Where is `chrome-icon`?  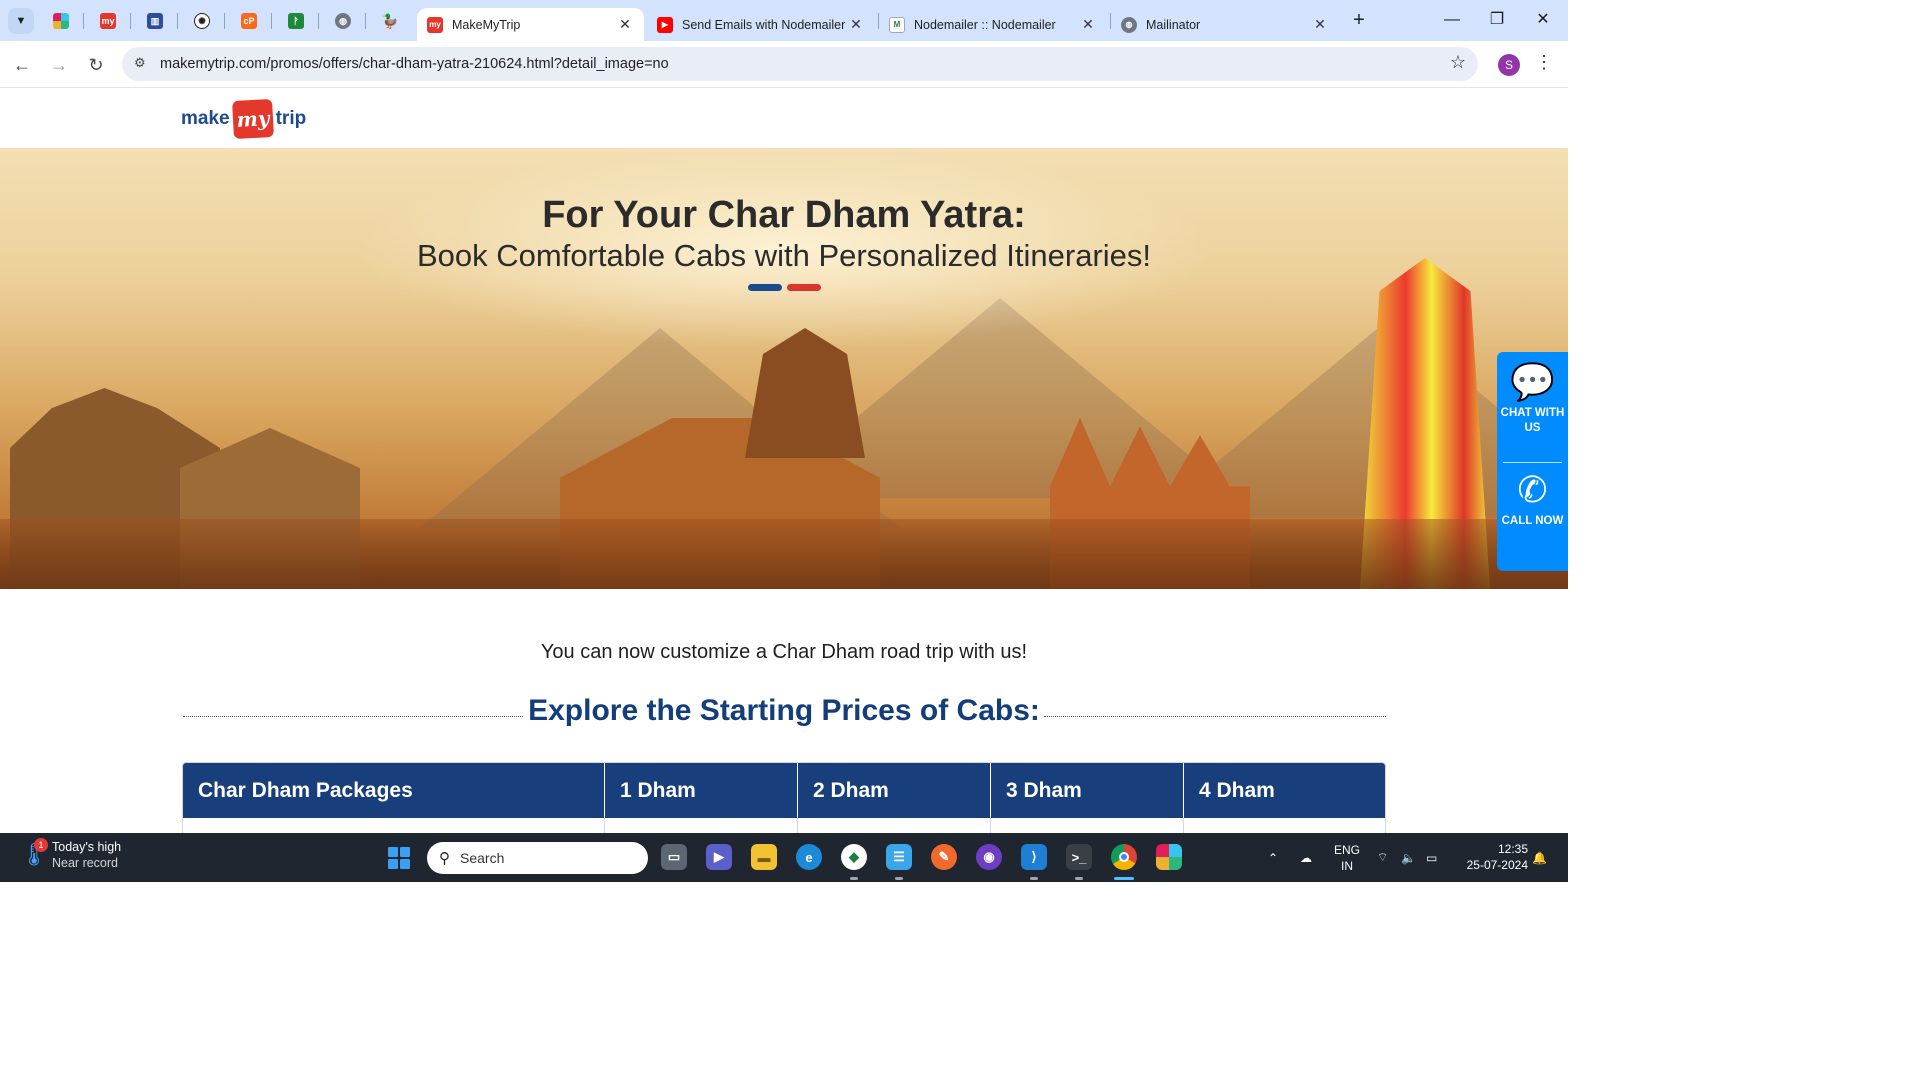 chrome-icon is located at coordinates (1124, 857).